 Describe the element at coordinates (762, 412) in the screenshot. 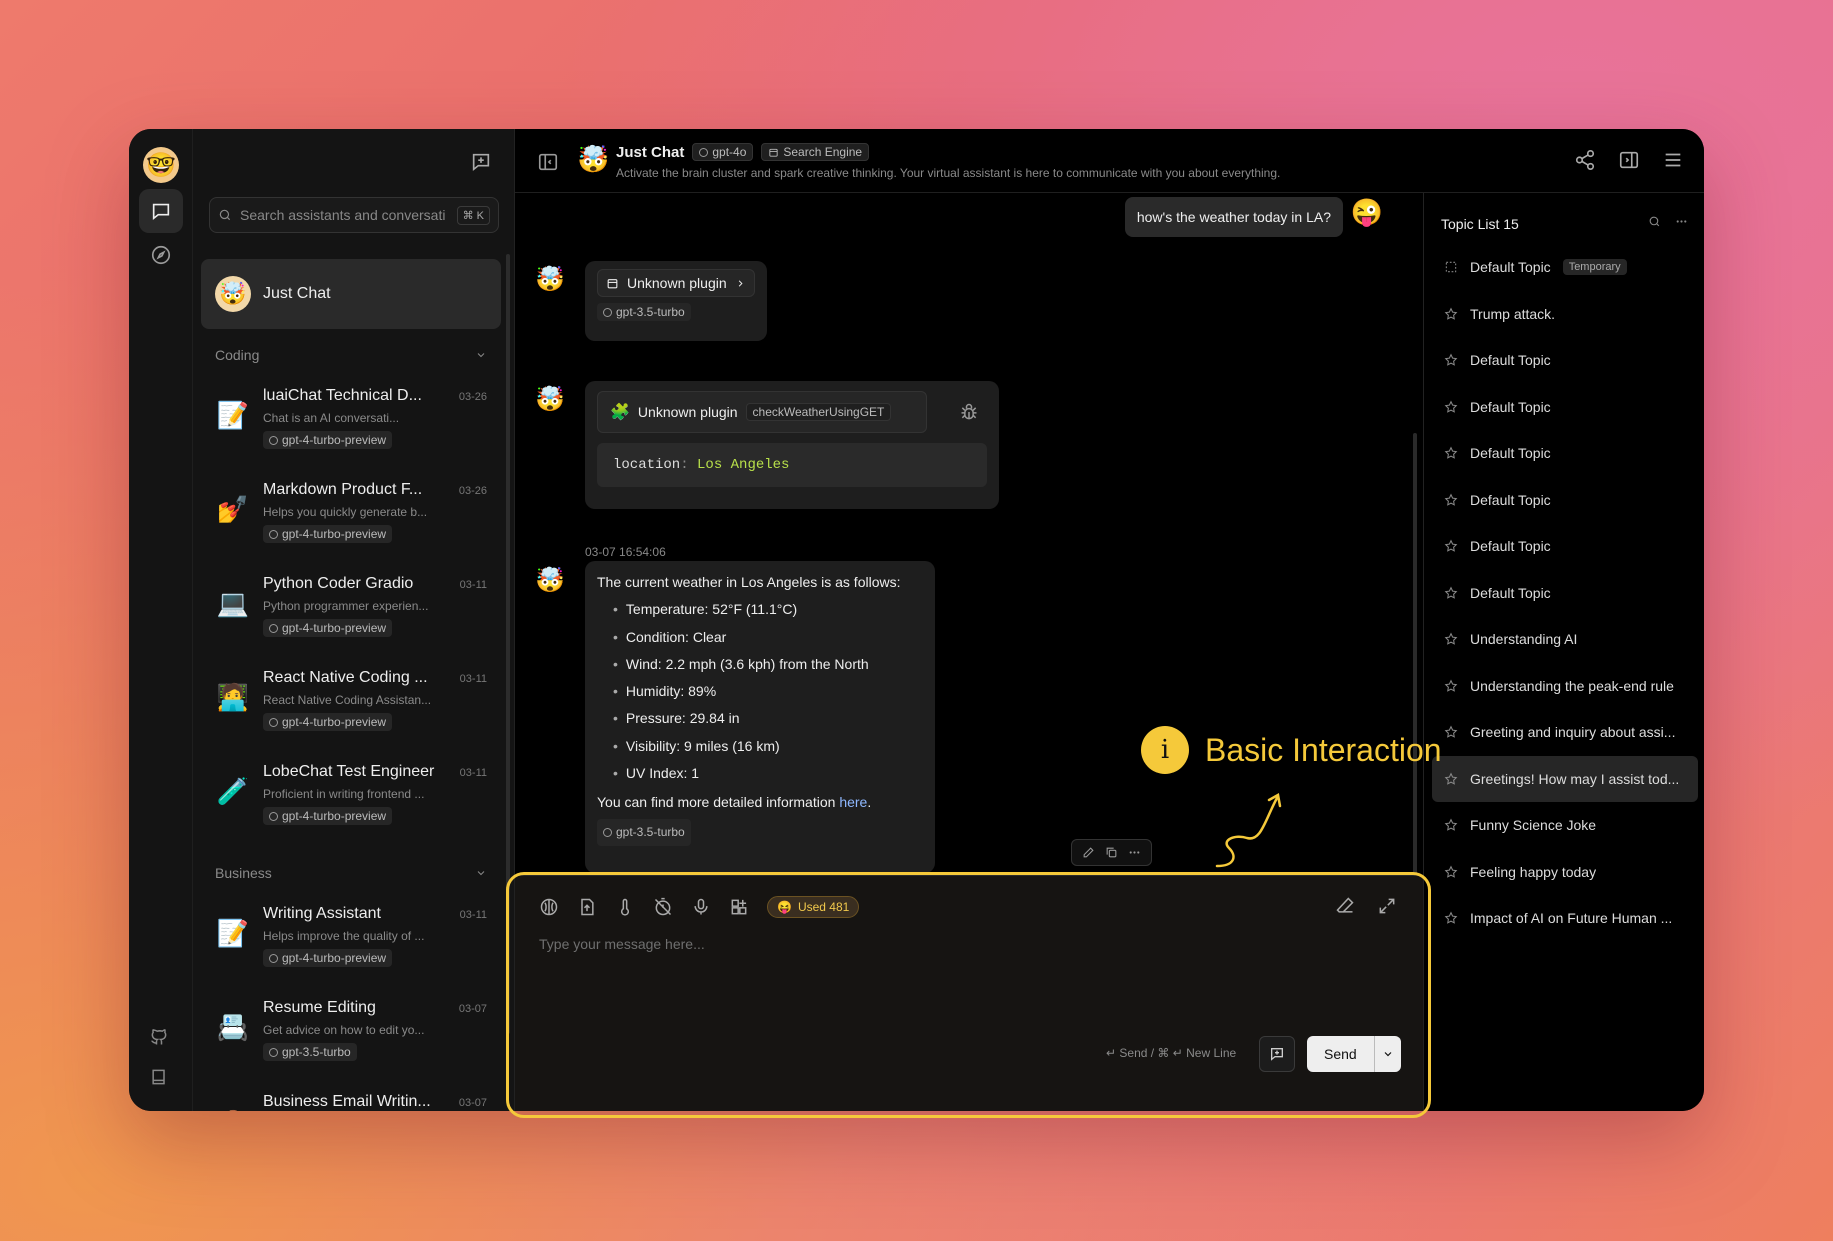

I see `function-call-header: 🧩 Unknown plugin checkWeatherUsingGET` at that location.